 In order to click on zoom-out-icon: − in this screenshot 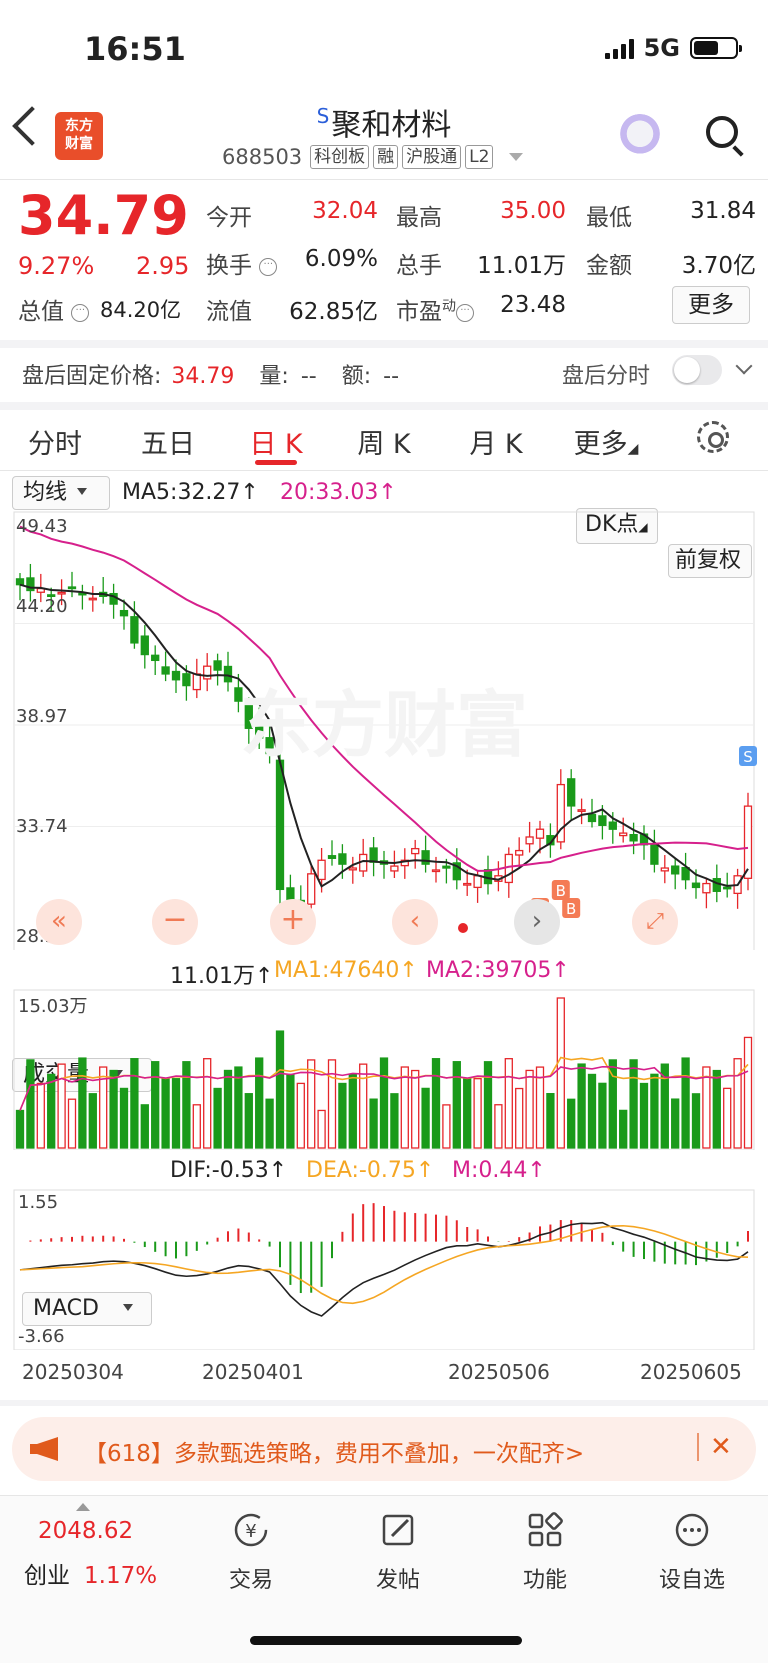, I will do `click(175, 922)`.